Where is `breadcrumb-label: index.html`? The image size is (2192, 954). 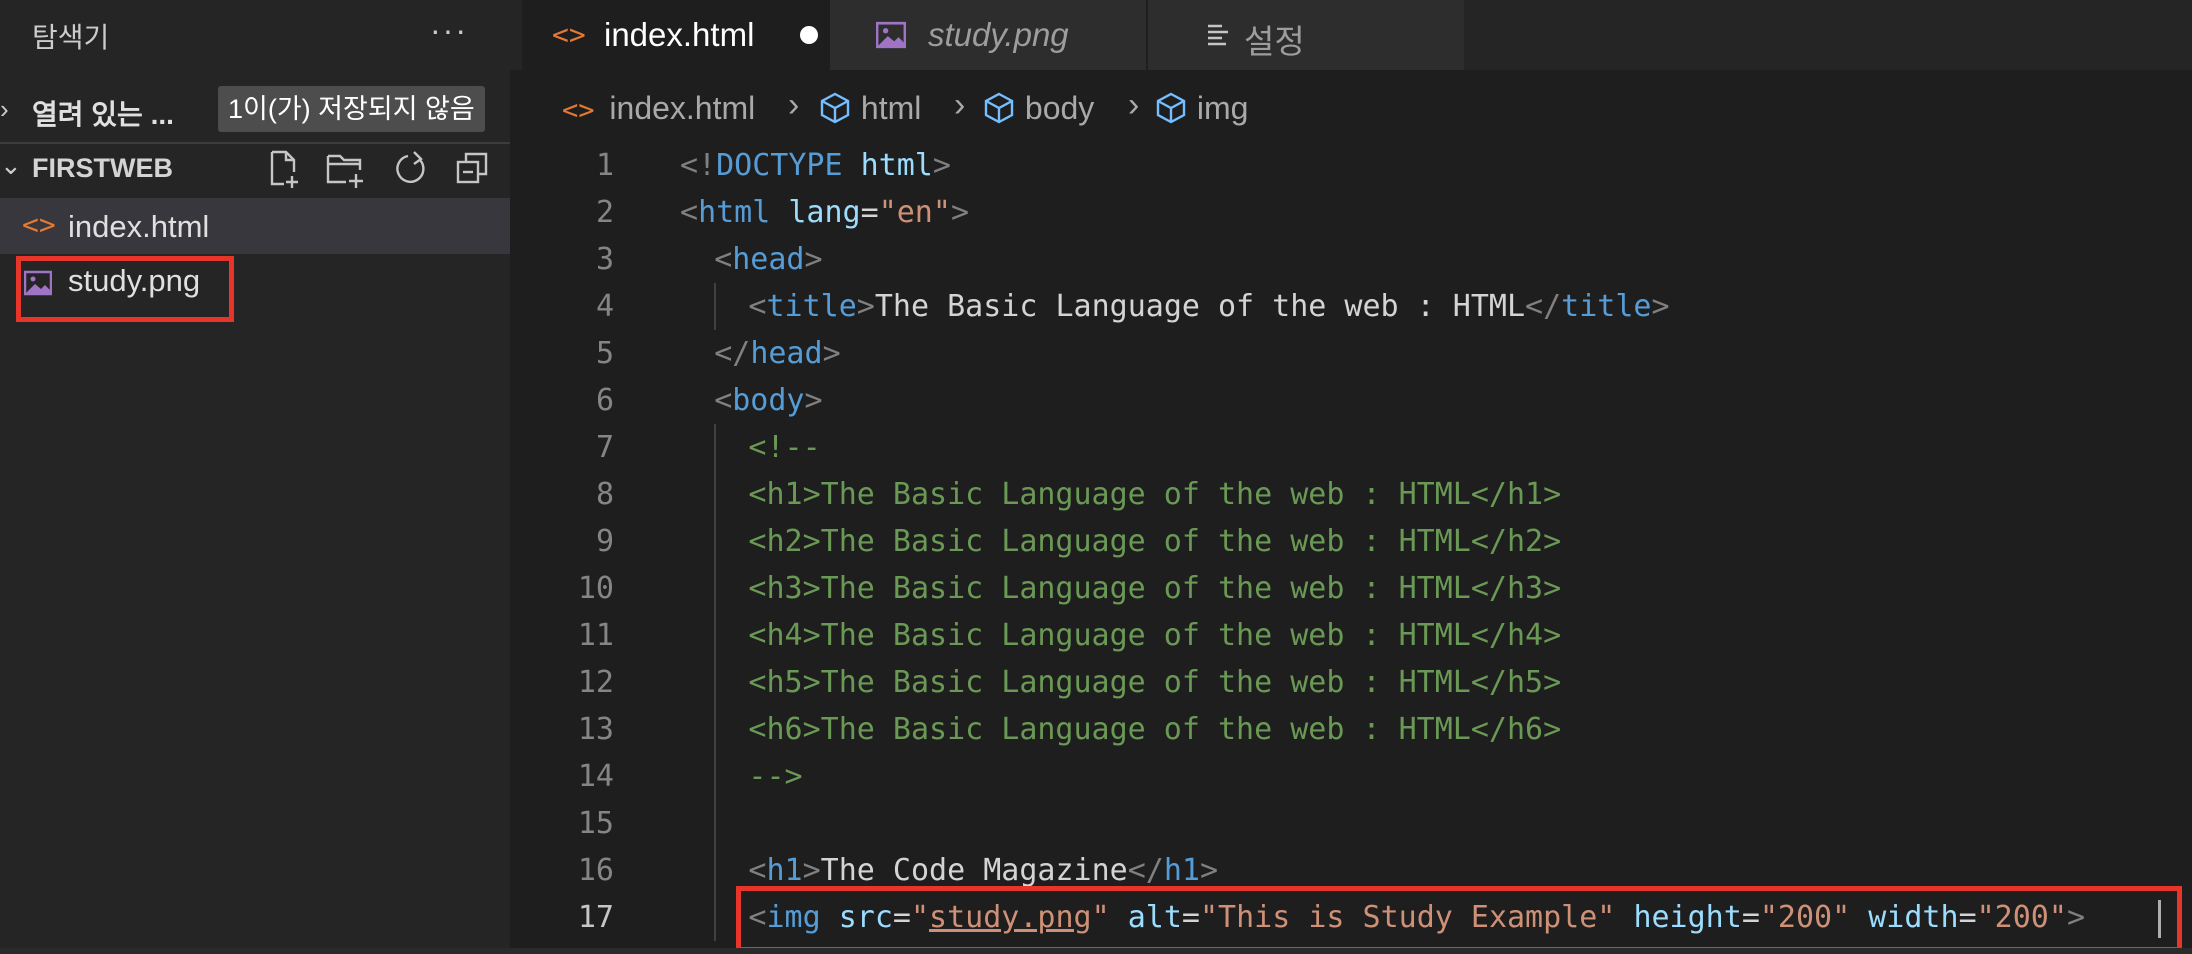 breadcrumb-label: index.html is located at coordinates (682, 108).